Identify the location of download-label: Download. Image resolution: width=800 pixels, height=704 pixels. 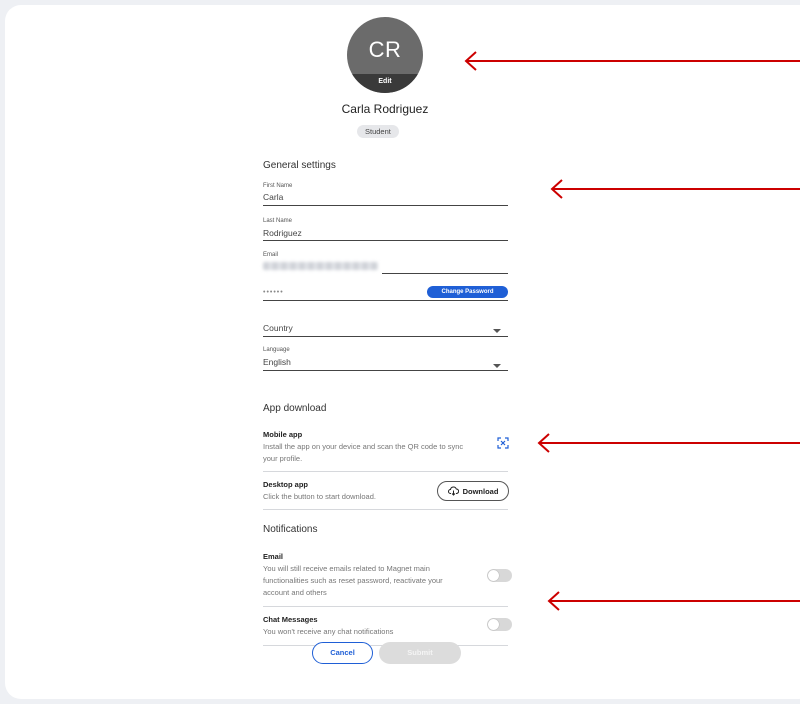
(480, 491).